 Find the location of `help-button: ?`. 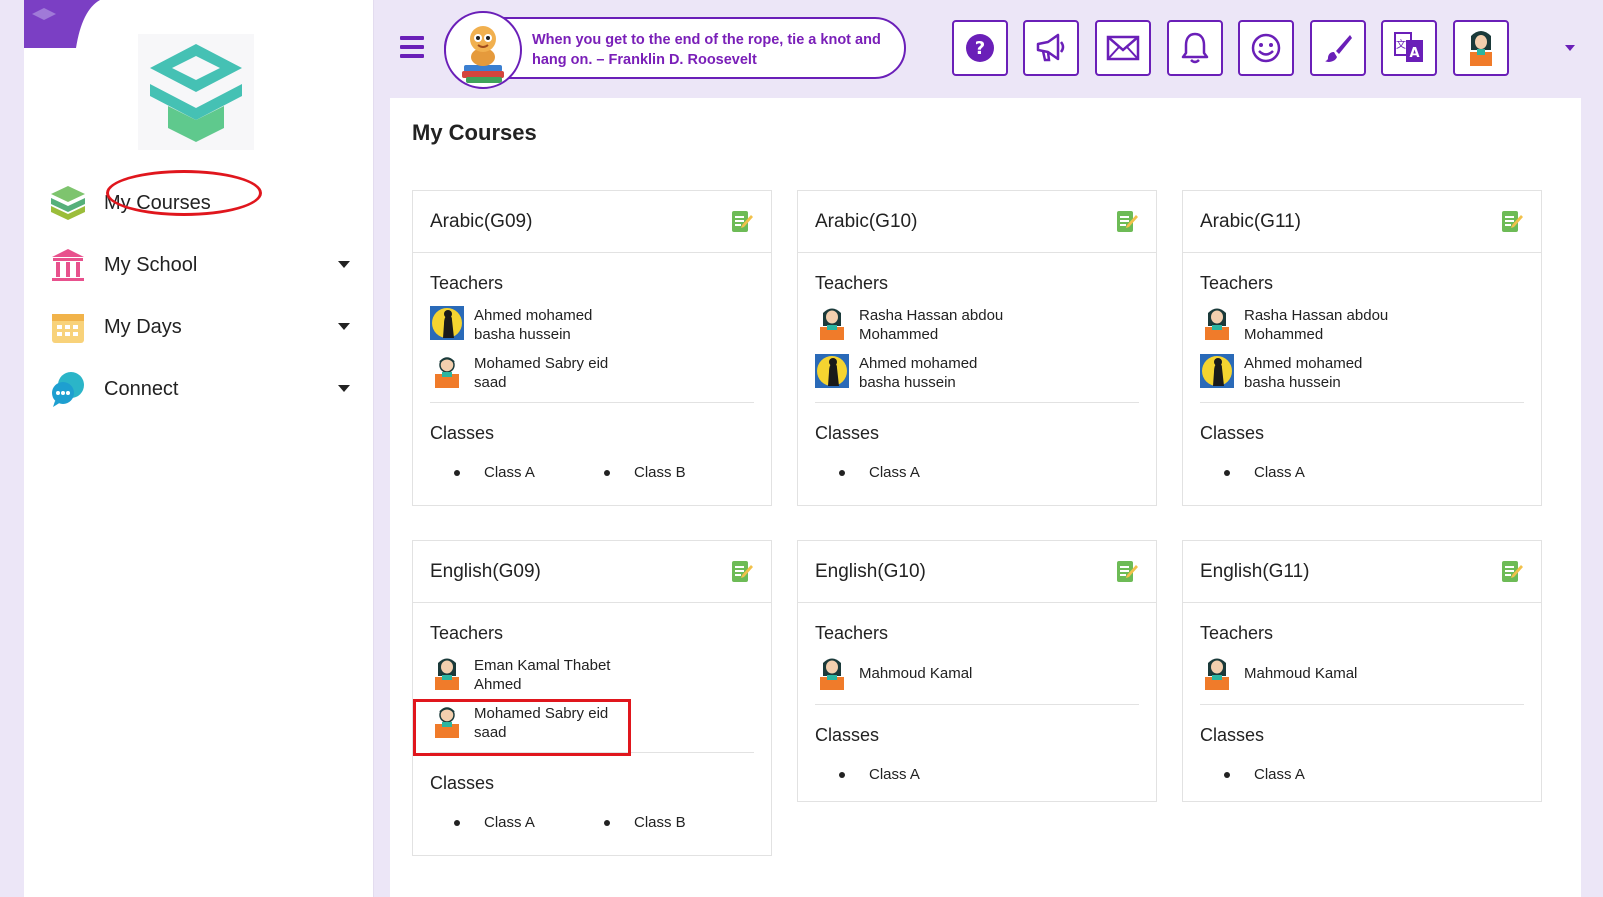

help-button: ? is located at coordinates (980, 48).